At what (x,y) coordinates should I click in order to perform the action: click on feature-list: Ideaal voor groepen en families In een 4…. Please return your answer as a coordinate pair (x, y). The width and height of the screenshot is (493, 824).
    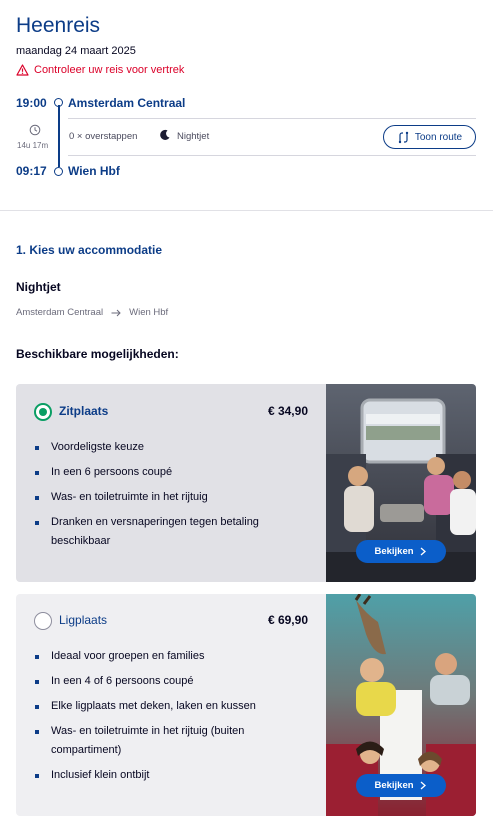
    Looking at the image, I should click on (165, 719).